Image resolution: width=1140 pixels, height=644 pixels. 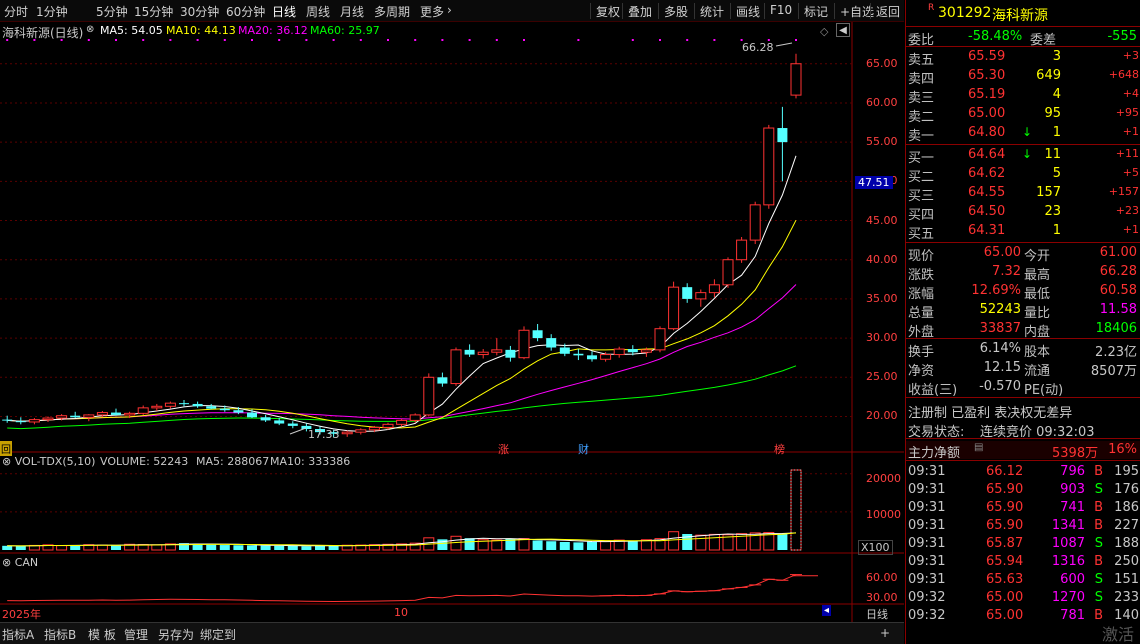 What do you see at coordinates (1023, 508) in the screenshot?
I see `tick-row: 09:31 65.90 741 B 186` at bounding box center [1023, 508].